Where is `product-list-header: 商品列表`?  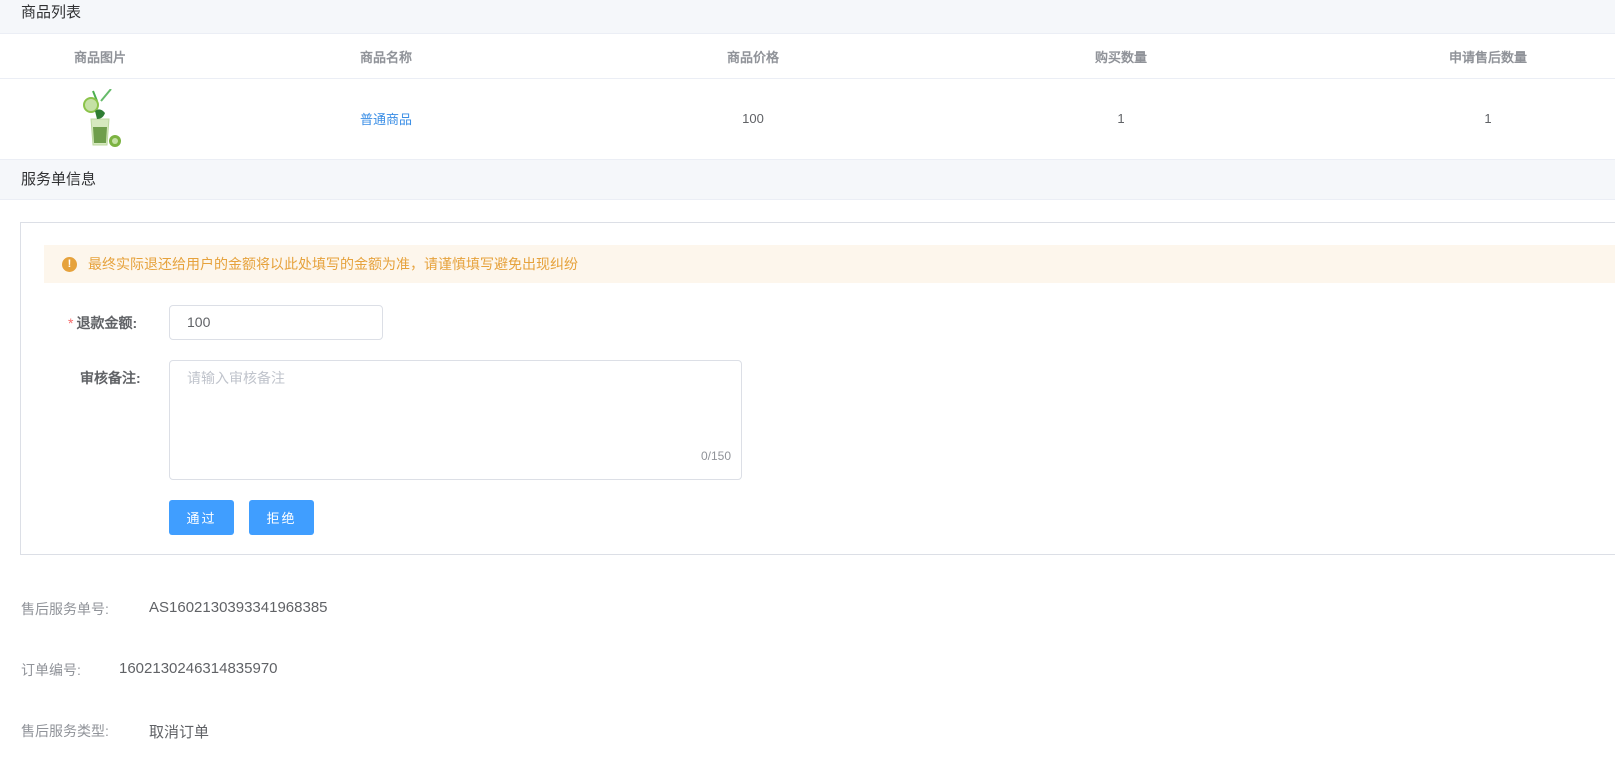 product-list-header: 商品列表 is located at coordinates (807, 17).